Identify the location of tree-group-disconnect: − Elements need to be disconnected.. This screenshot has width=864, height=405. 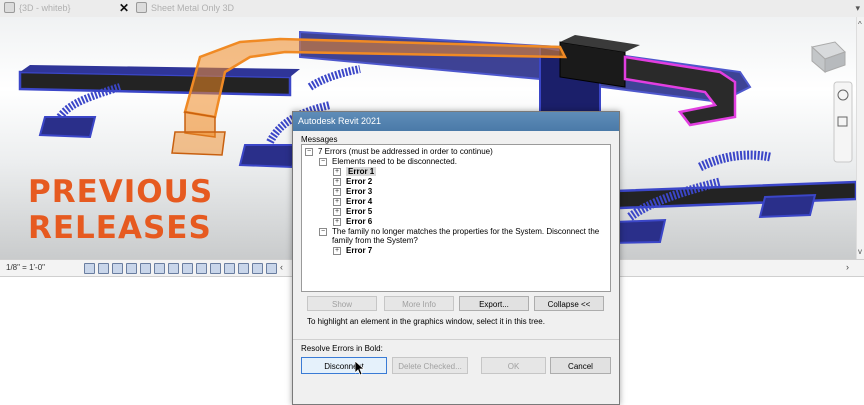
(388, 161).